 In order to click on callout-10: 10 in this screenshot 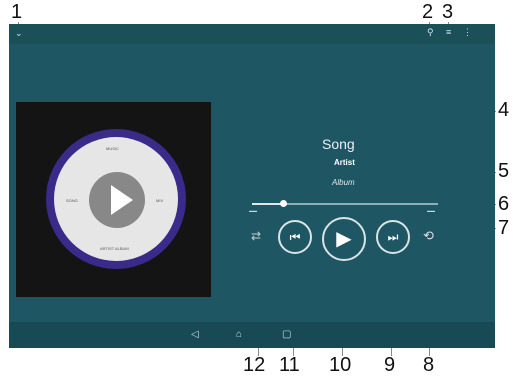, I will do `click(340, 365)`.